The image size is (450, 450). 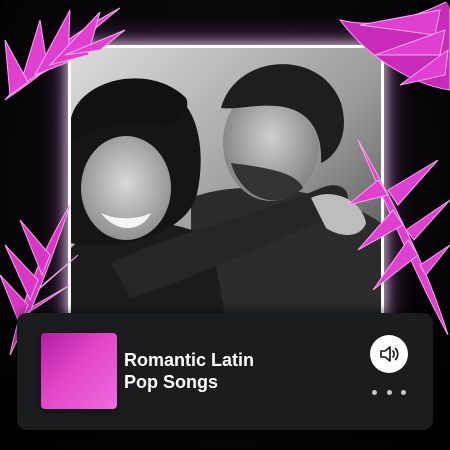 I want to click on more-options-button, so click(x=389, y=392).